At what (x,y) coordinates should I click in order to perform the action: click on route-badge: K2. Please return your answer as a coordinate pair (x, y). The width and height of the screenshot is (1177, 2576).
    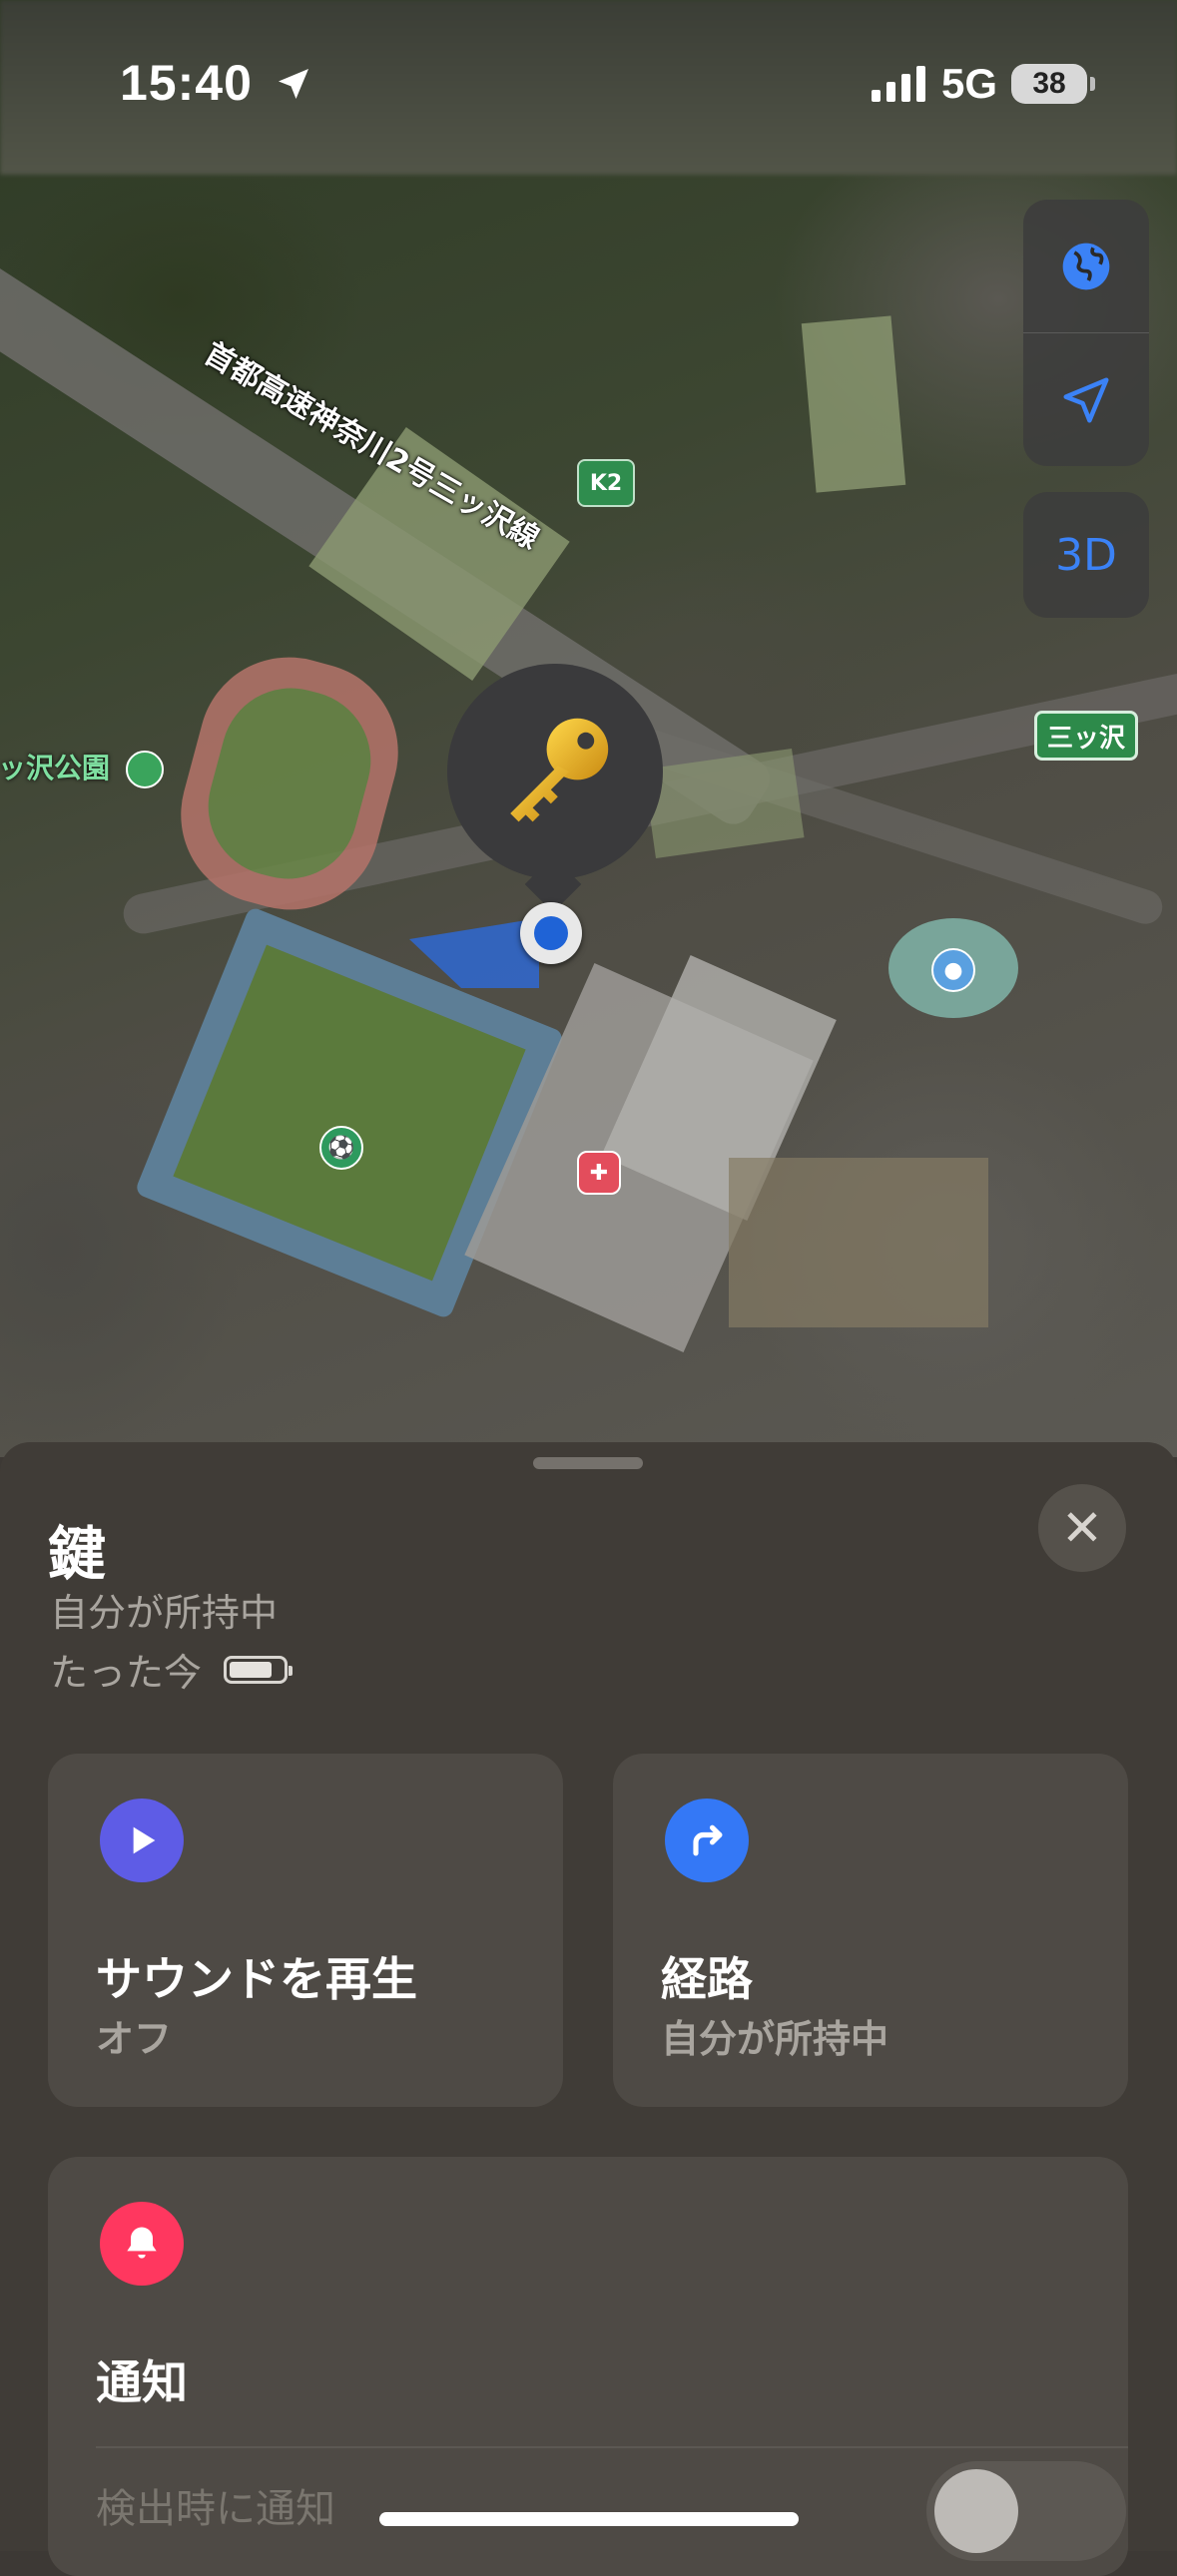
    Looking at the image, I should click on (606, 483).